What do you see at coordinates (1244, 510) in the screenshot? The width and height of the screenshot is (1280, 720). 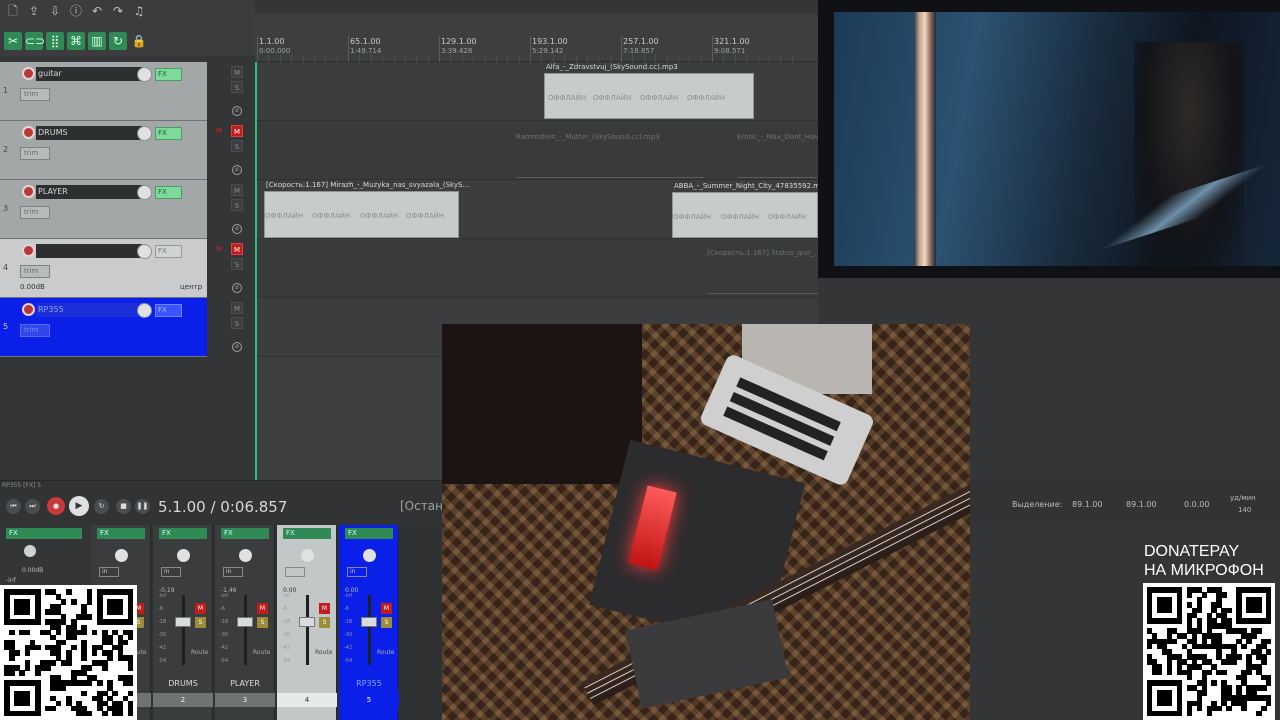 I see `bpm-value: 140` at bounding box center [1244, 510].